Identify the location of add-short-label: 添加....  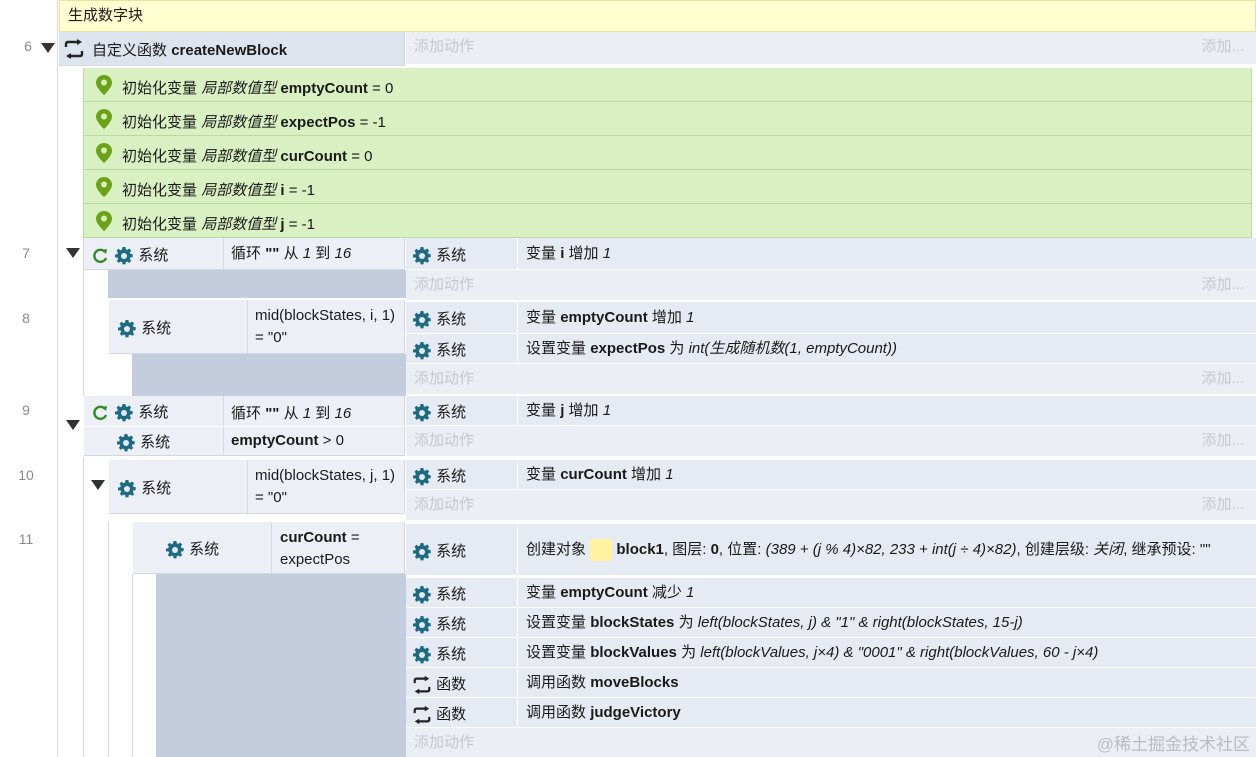
(1222, 46).